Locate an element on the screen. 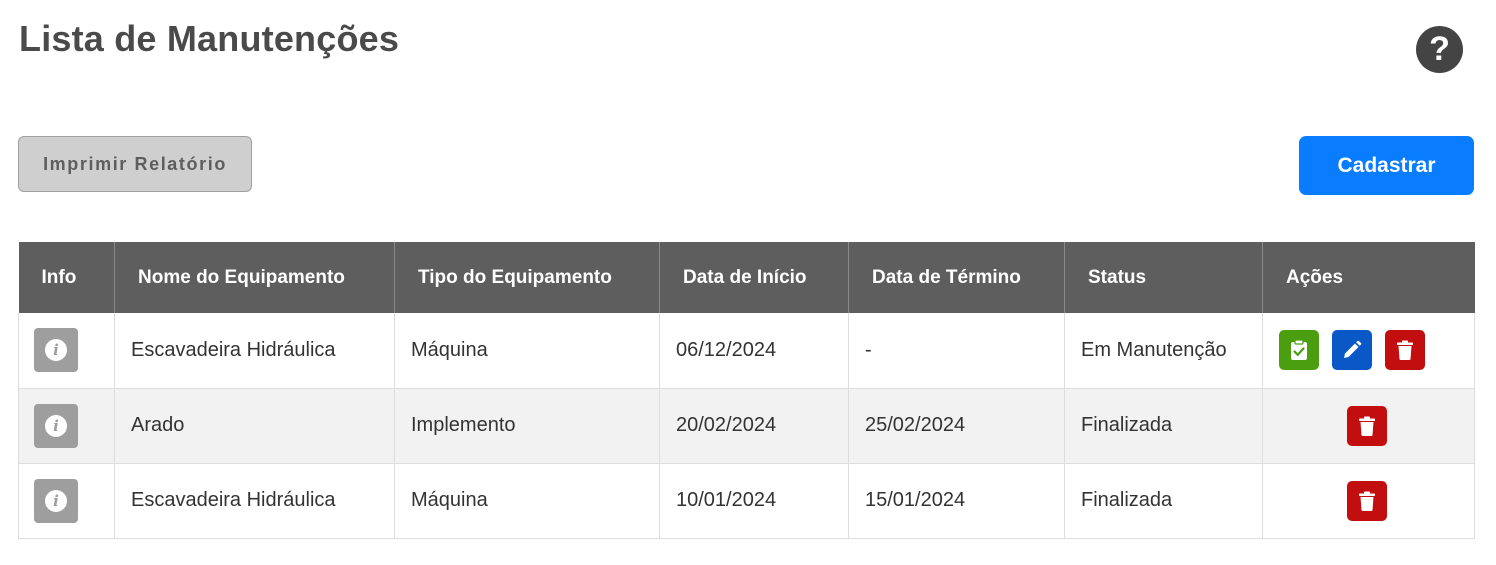 The height and width of the screenshot is (565, 1496). column-header-actions: Ações is located at coordinates (1368, 277).